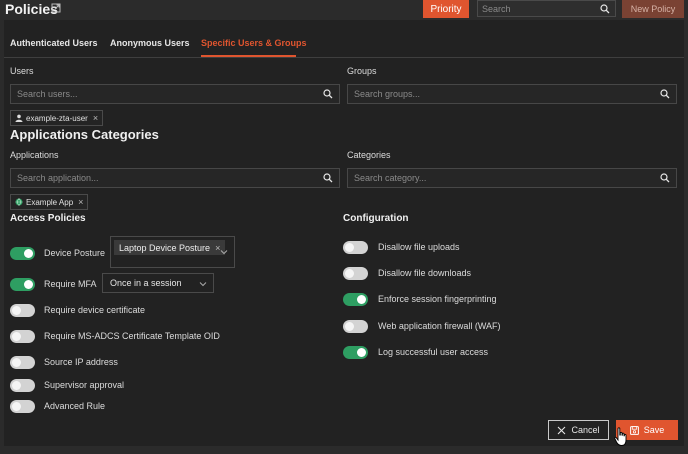  I want to click on log-access-label: Log successful user access, so click(433, 352).